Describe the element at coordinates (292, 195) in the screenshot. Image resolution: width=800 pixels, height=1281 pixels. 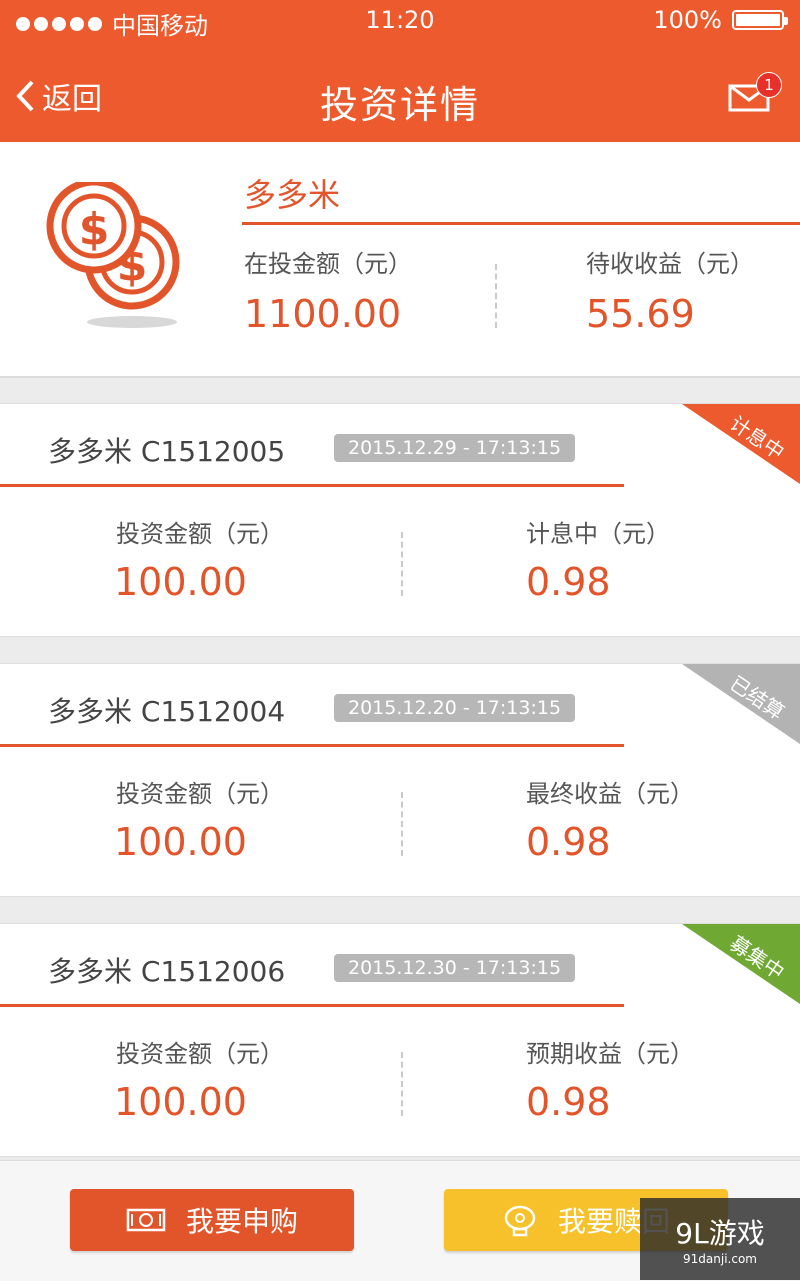
I see `product-name: 多多米` at that location.